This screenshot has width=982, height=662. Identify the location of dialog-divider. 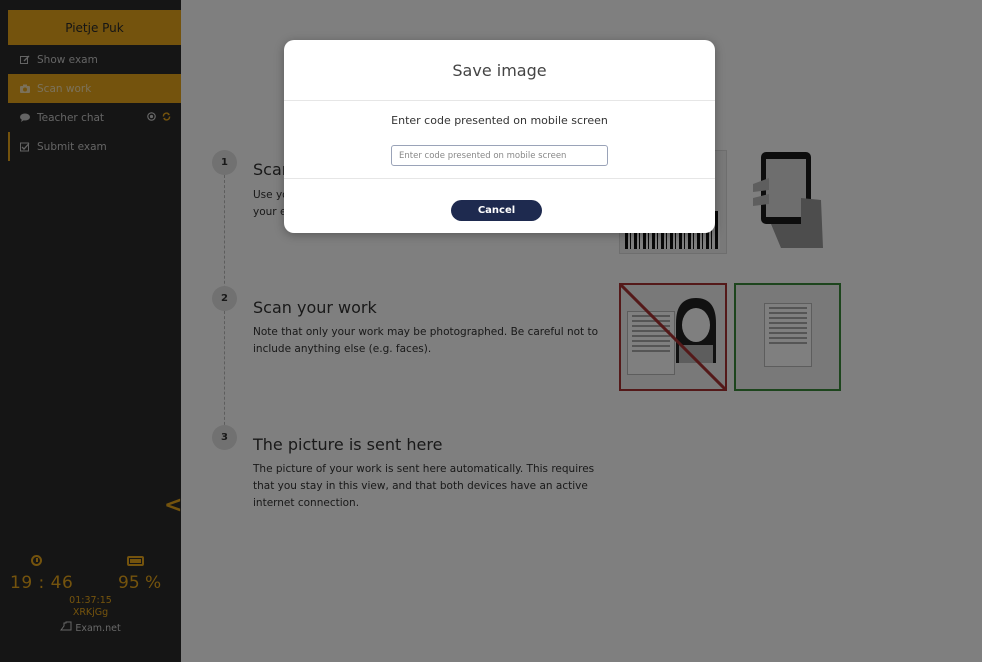
(499, 178).